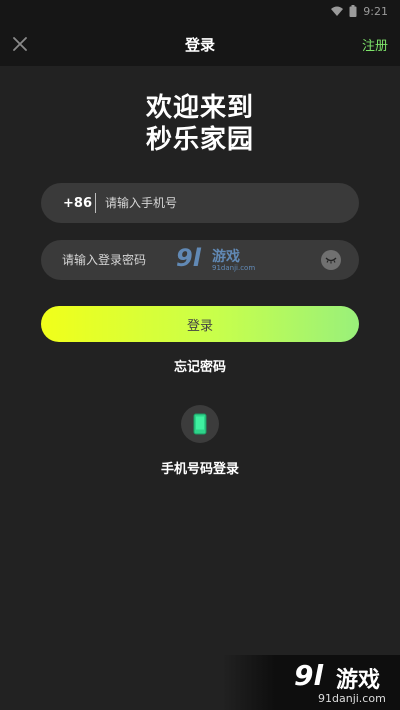 The width and height of the screenshot is (400, 710). Describe the element at coordinates (200, 467) in the screenshot. I see `phone-login-label: 手机号码登录` at that location.